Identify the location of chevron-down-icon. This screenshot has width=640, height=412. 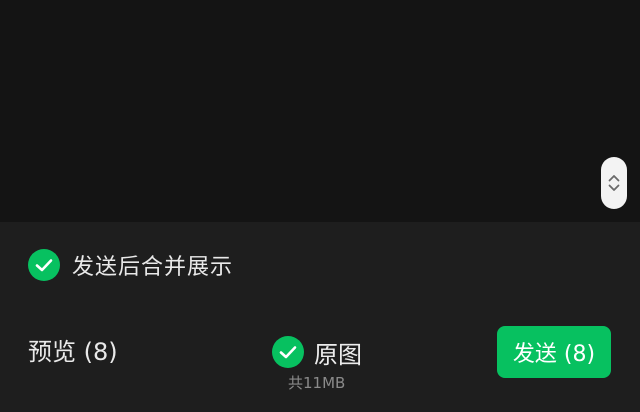
(614, 187).